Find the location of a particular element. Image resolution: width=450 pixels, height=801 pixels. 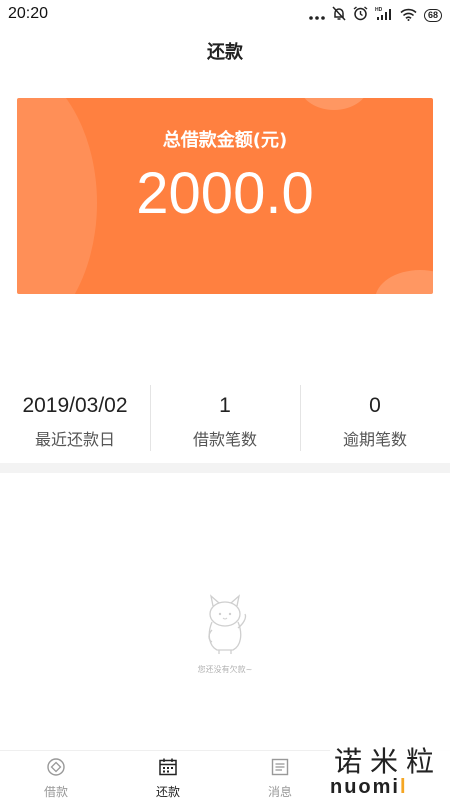

stat-value: 2019/03/02 is located at coordinates (75, 405).